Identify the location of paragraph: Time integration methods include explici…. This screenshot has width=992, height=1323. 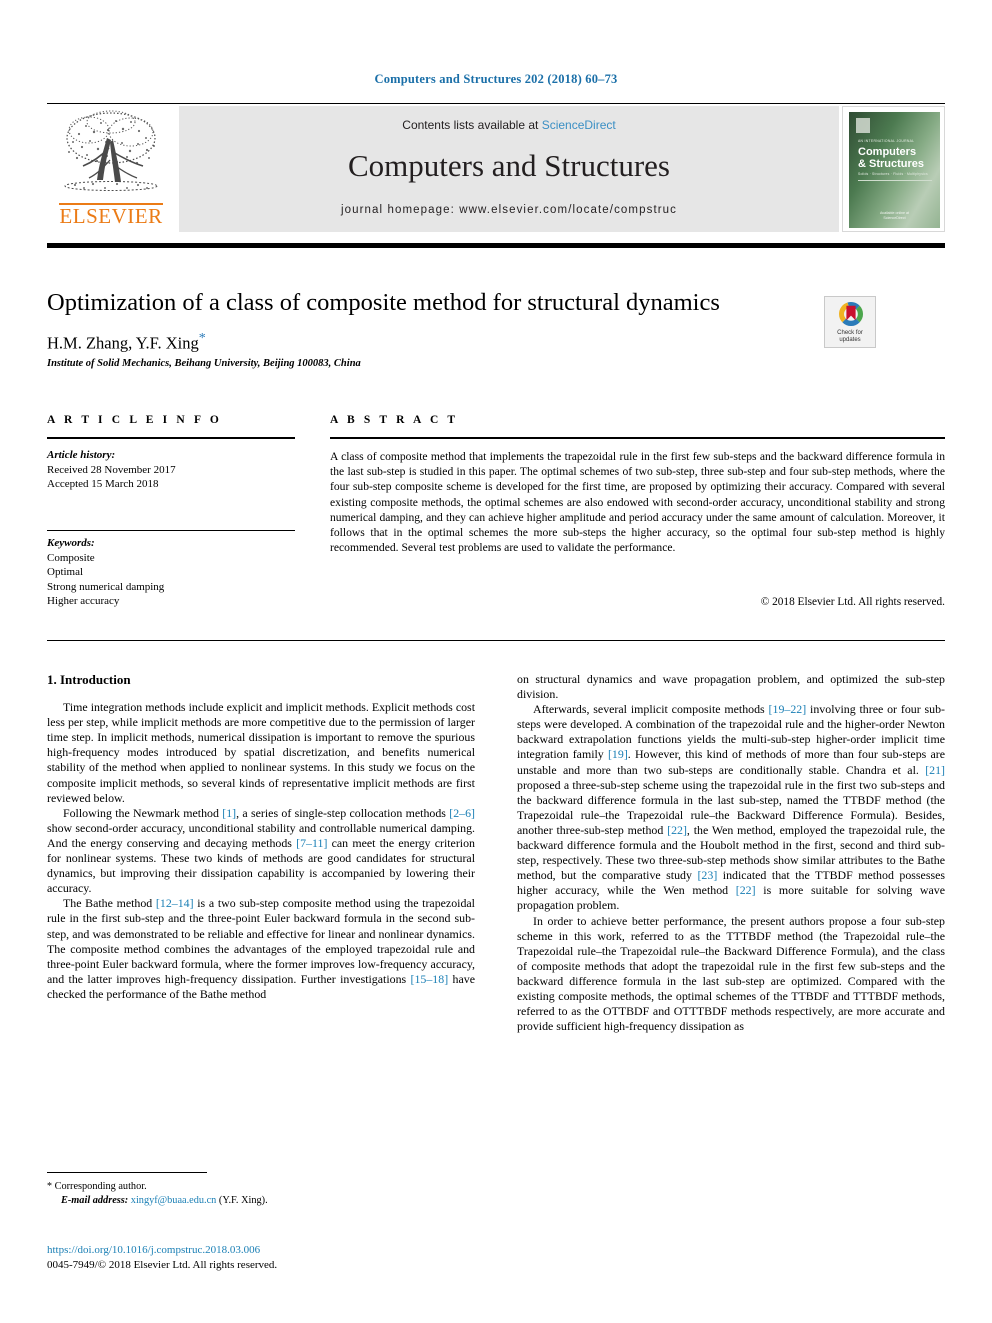
(261, 752).